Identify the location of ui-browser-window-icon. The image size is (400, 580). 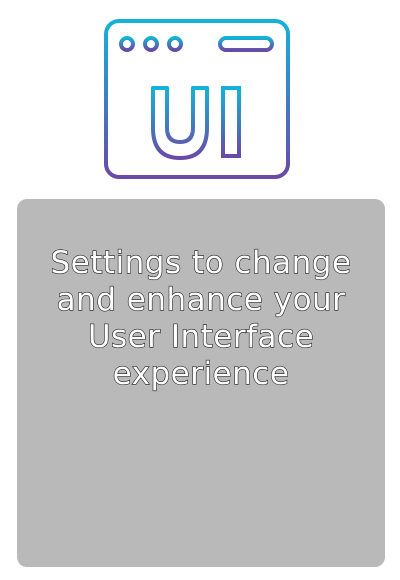
(197, 99).